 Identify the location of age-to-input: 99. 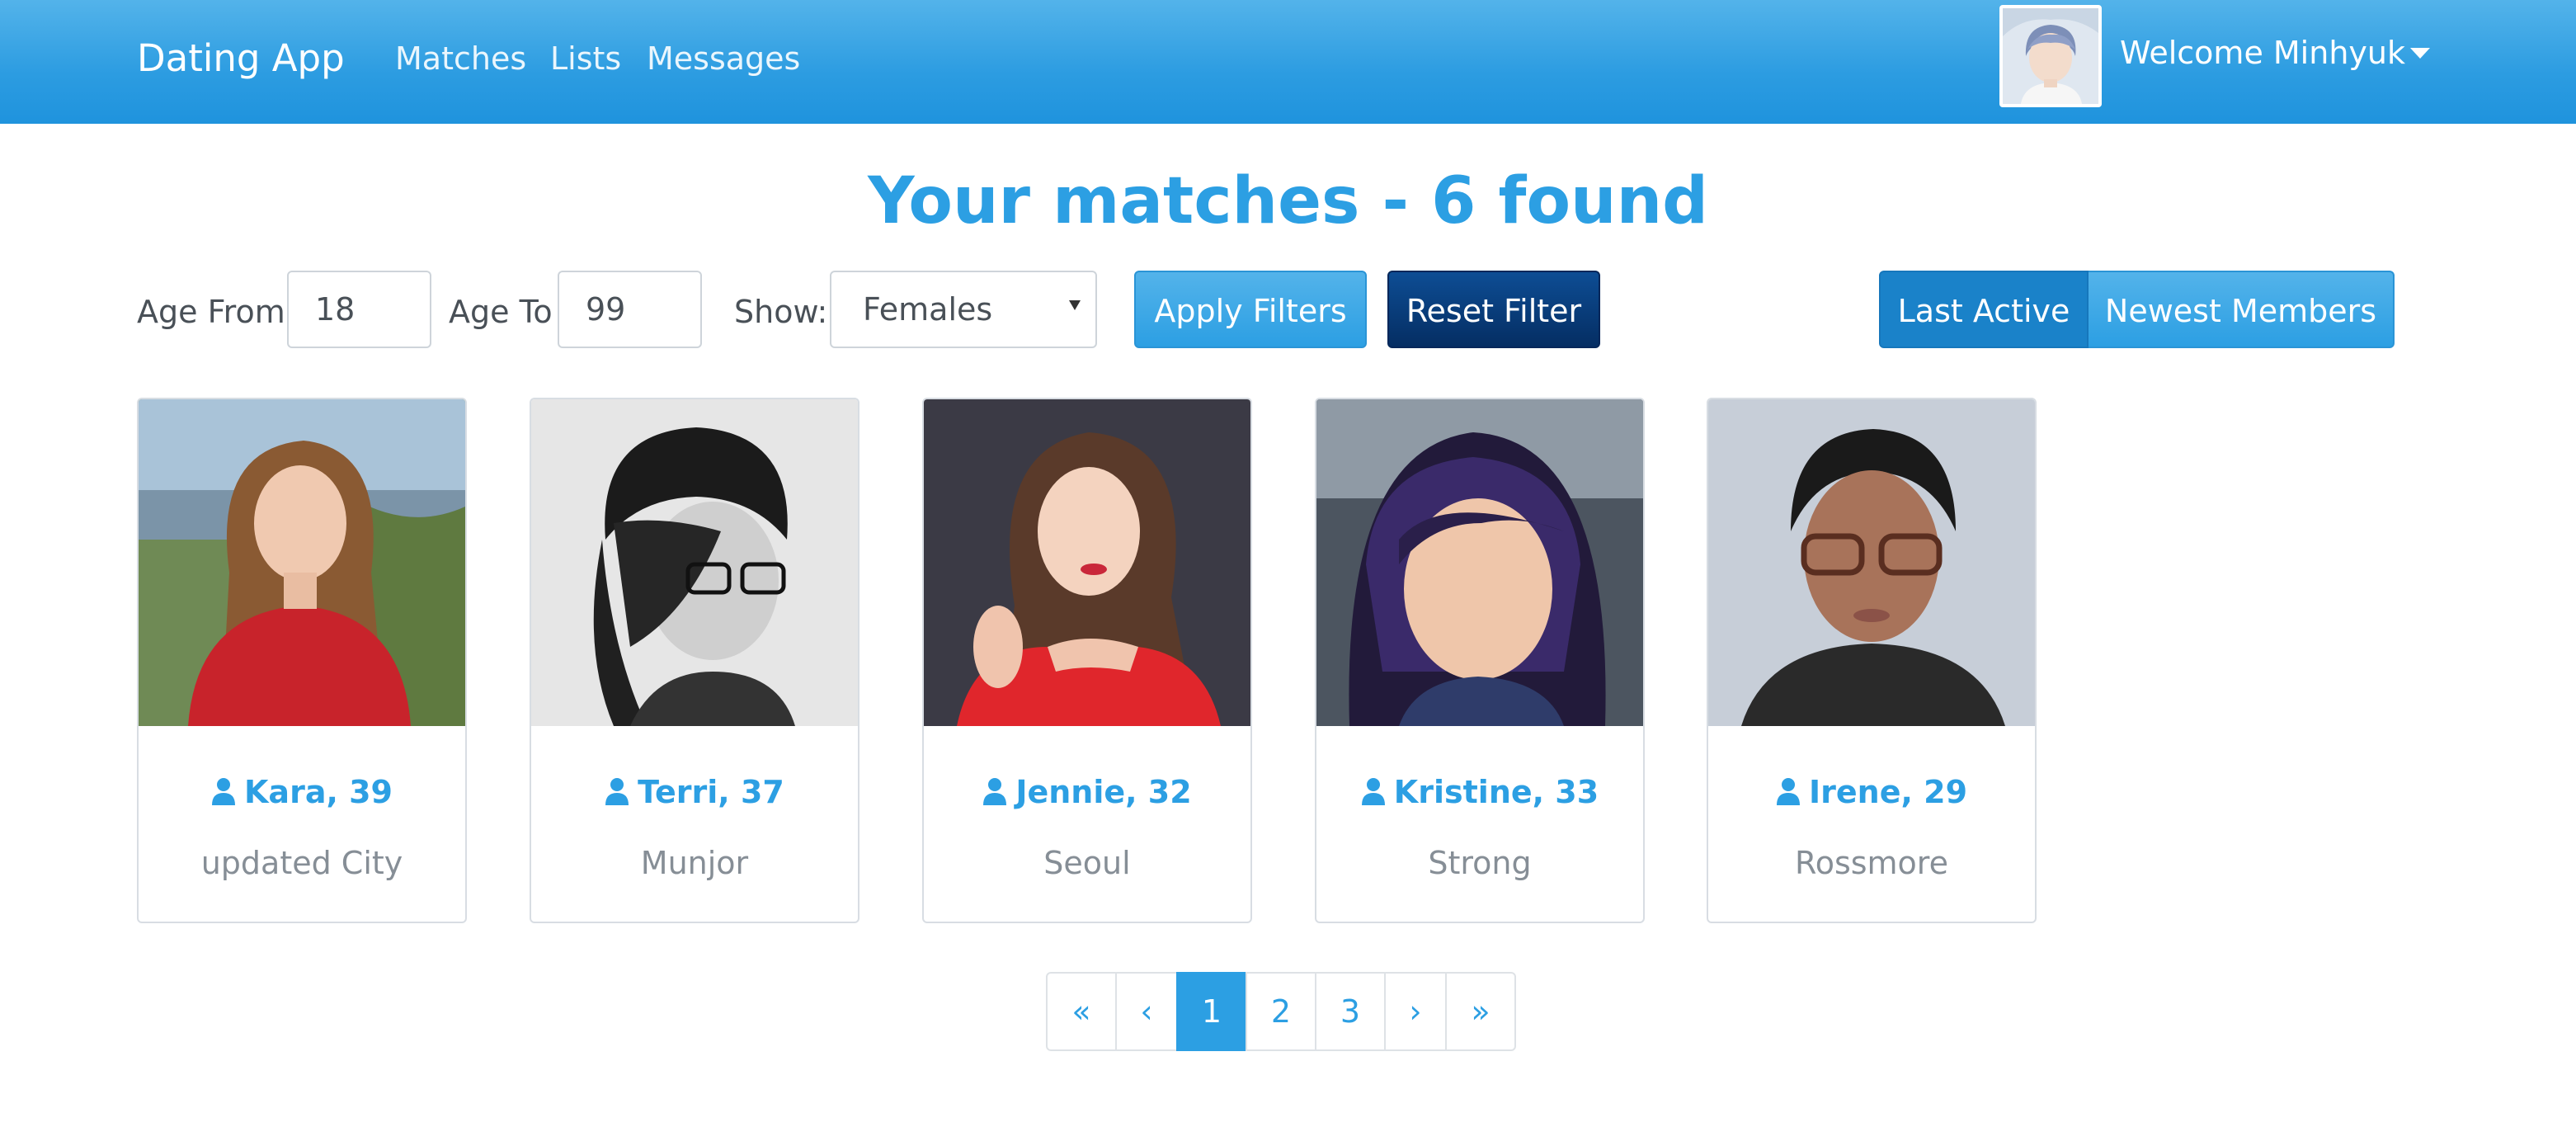
(630, 309).